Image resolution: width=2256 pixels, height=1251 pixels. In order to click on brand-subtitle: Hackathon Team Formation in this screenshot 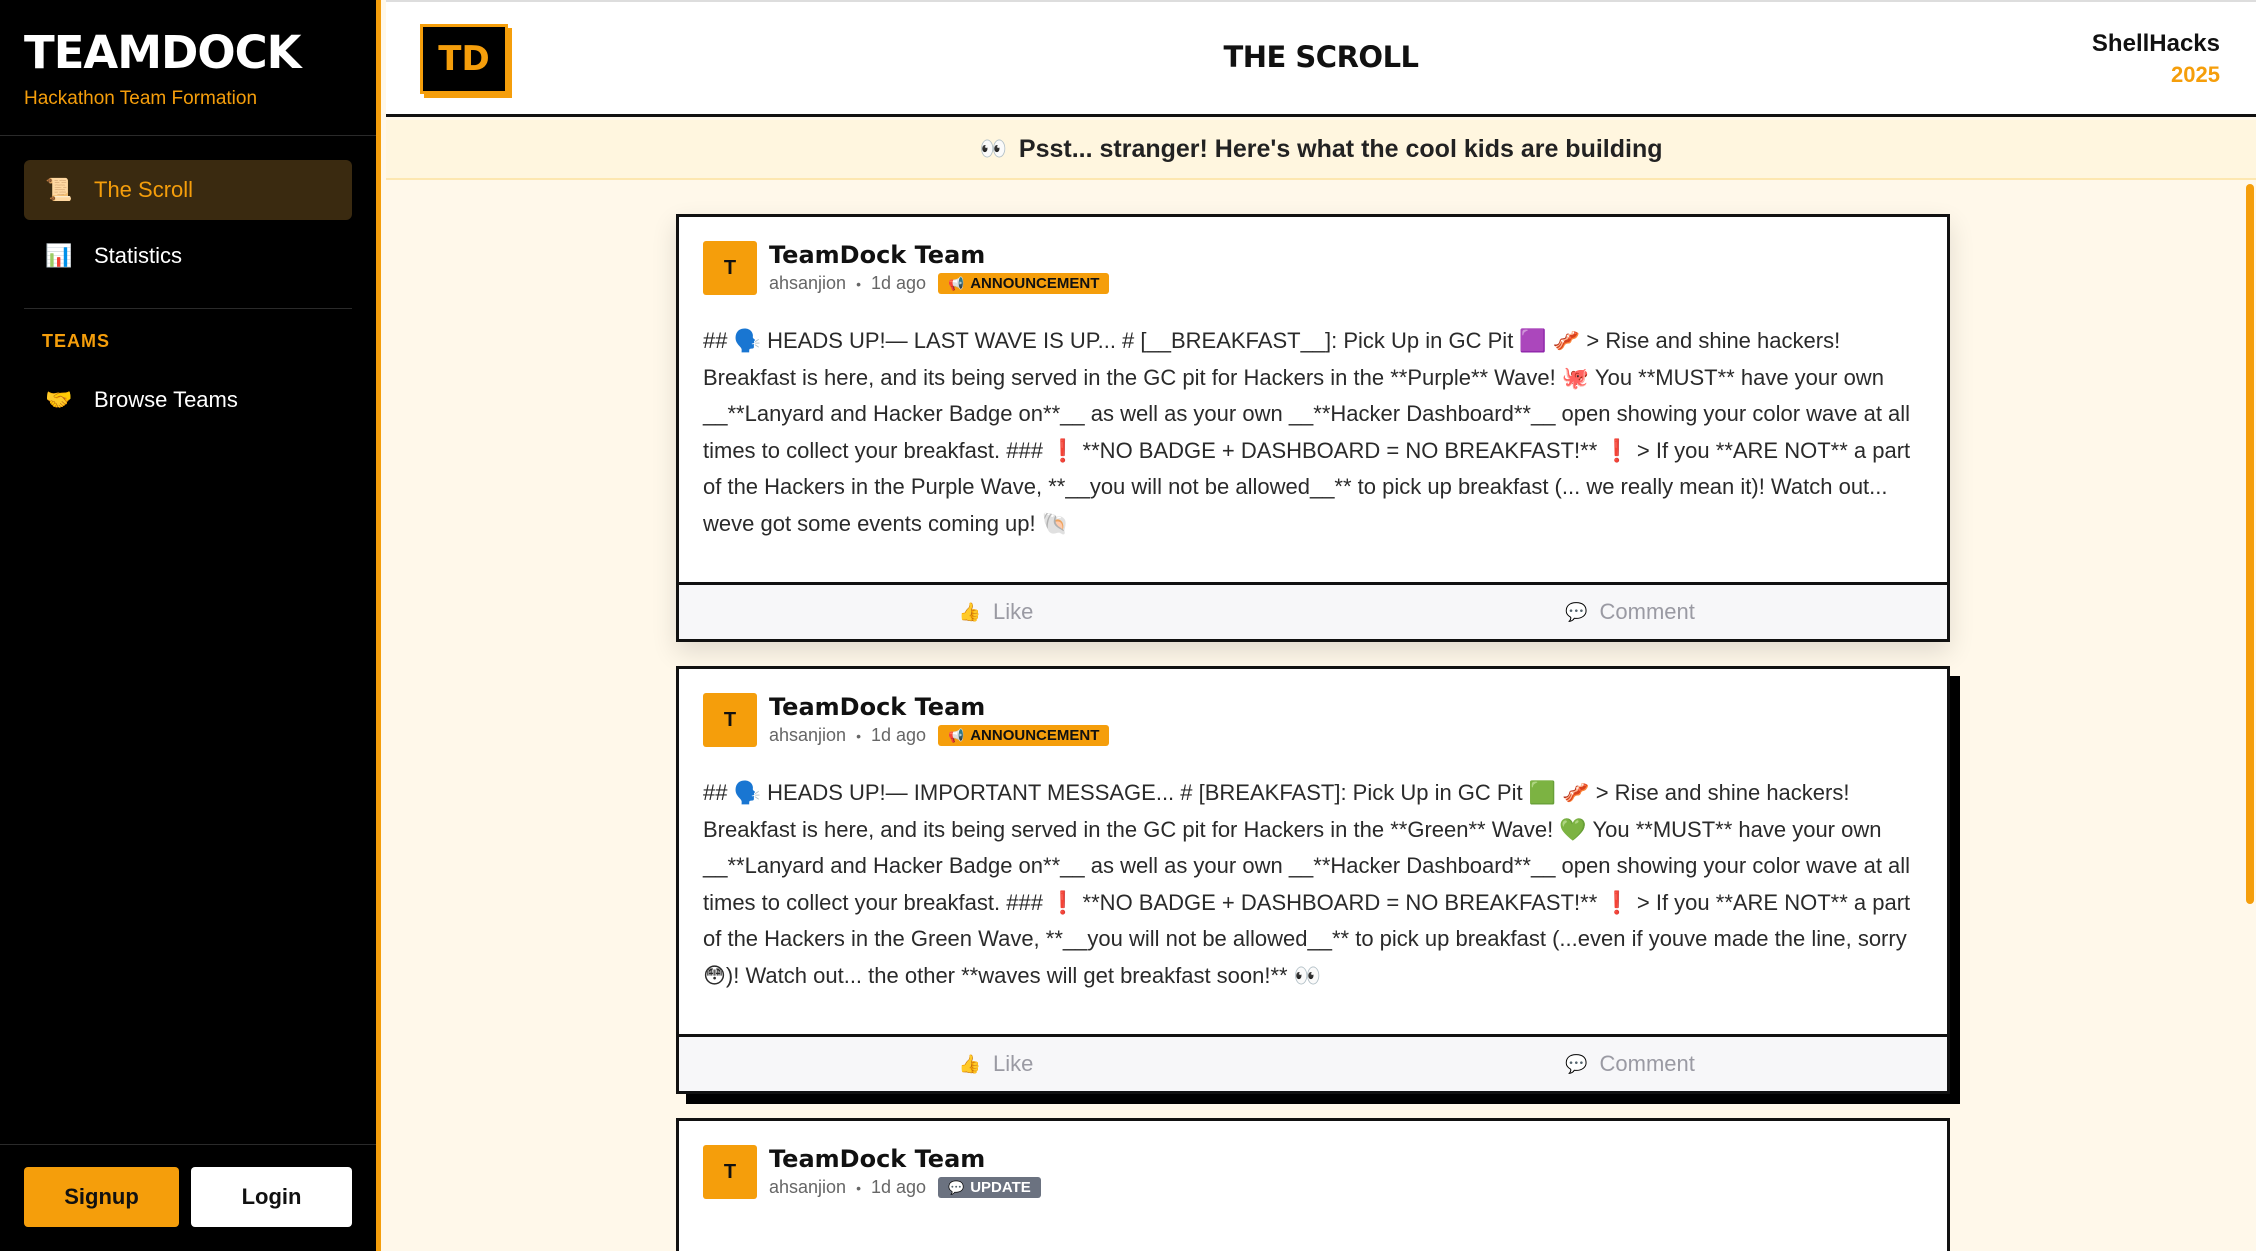, I will do `click(141, 98)`.